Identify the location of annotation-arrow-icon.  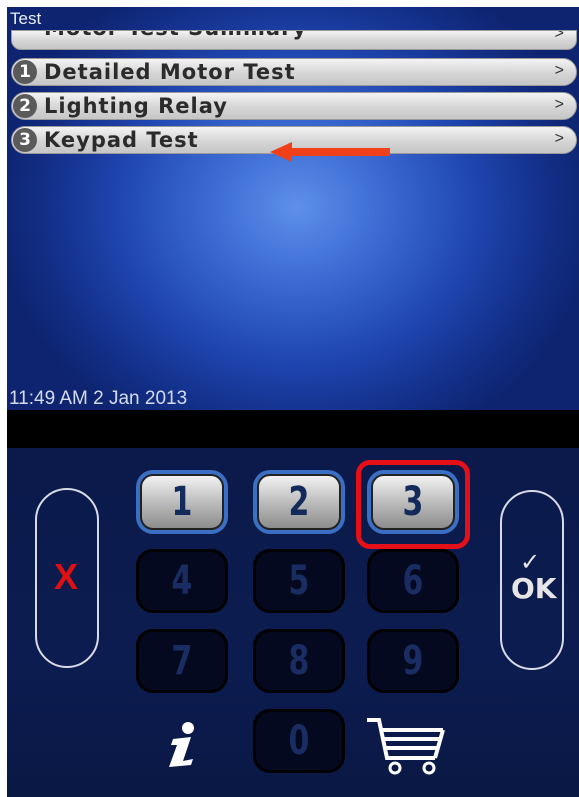
(330, 152).